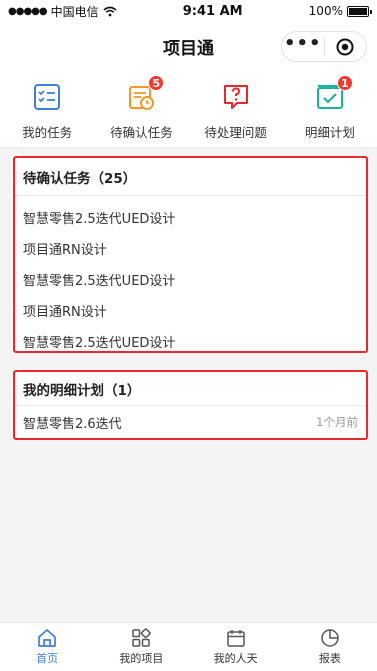  I want to click on home-icon, so click(47, 638).